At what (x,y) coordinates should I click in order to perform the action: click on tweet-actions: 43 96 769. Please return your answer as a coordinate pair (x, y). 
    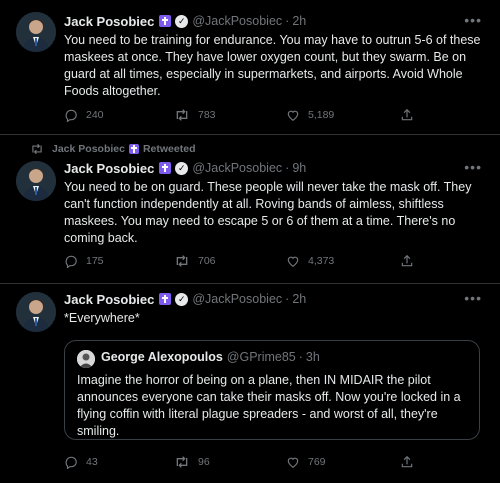
    Looking at the image, I should click on (264, 463).